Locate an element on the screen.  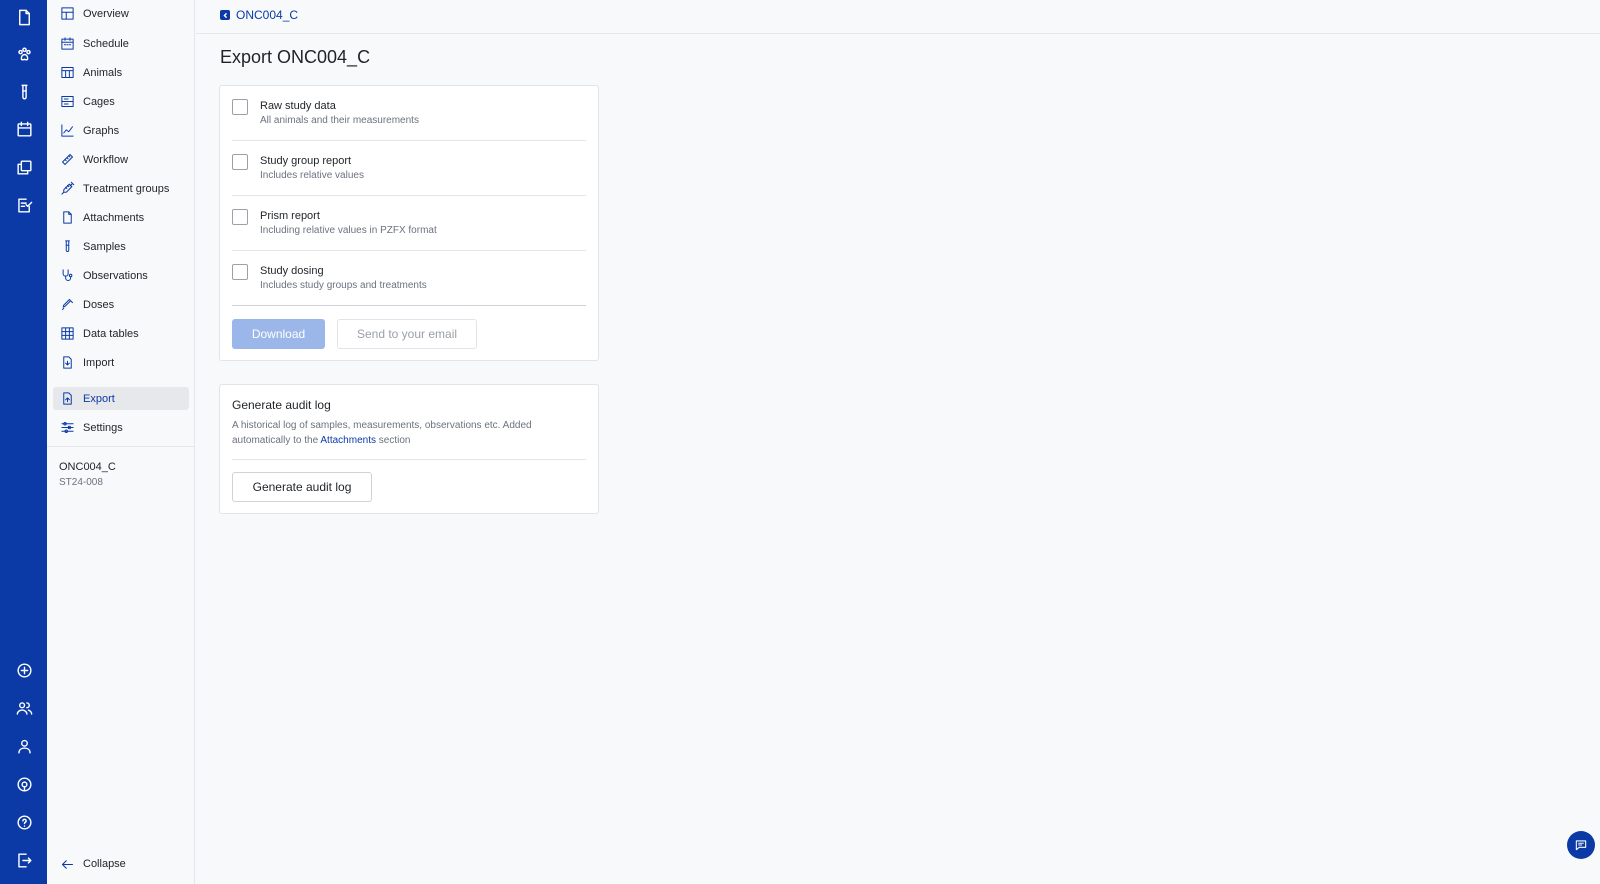
chat-button is located at coordinates (1581, 845).